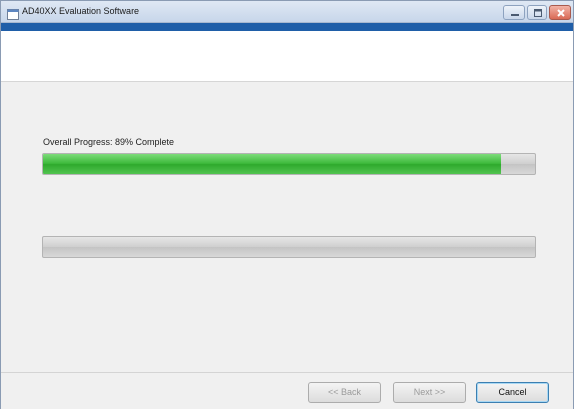  Describe the element at coordinates (287, 56) in the screenshot. I see `wizard-header` at that location.